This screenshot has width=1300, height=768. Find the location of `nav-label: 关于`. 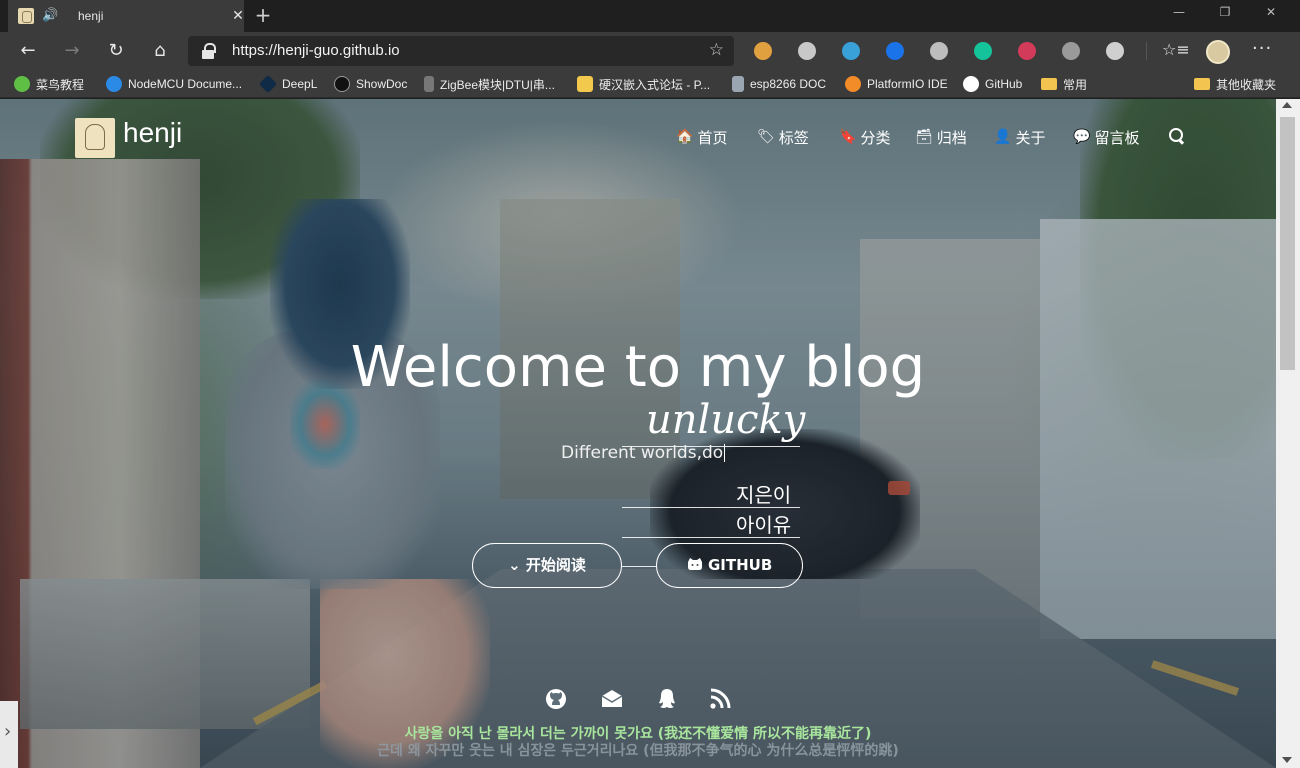

nav-label: 关于 is located at coordinates (1030, 137).